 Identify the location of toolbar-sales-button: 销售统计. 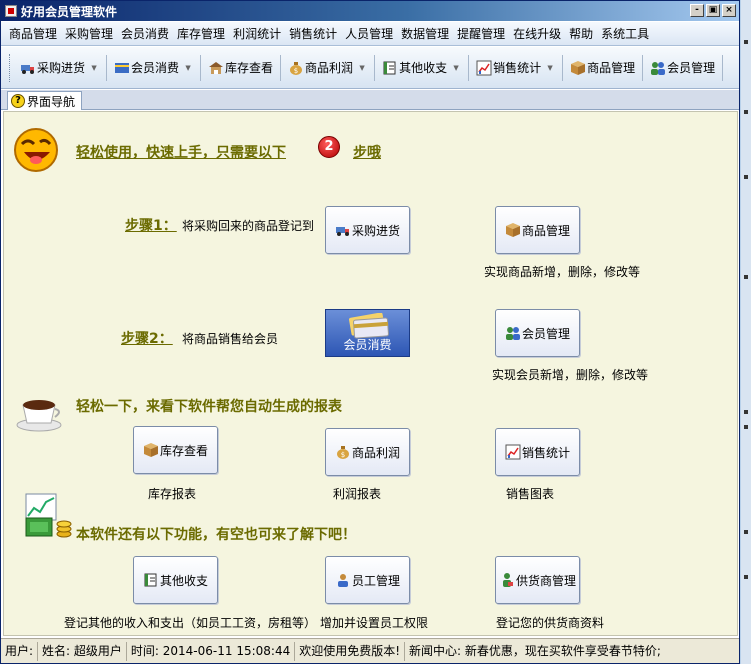
(508, 68).